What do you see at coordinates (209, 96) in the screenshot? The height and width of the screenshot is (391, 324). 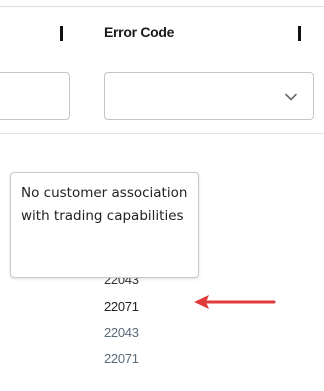 I see `error-code-filter-select` at bounding box center [209, 96].